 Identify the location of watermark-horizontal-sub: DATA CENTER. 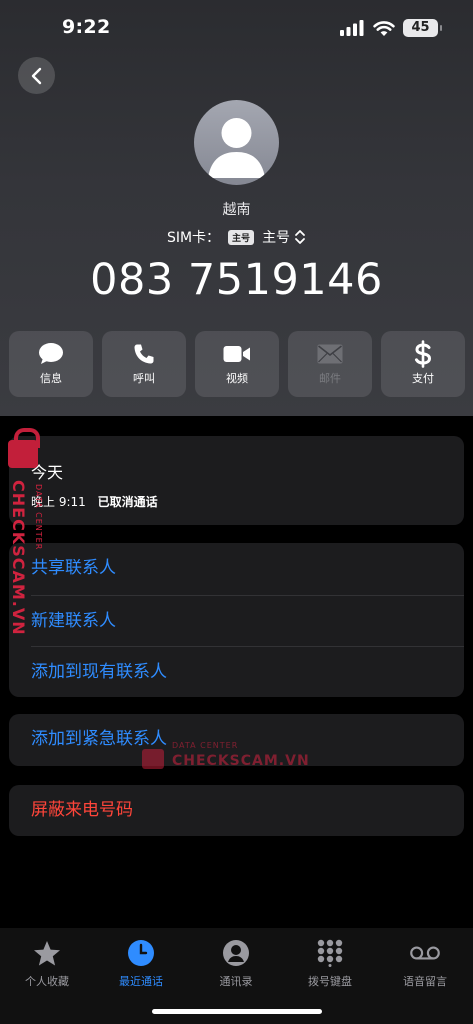
(205, 745).